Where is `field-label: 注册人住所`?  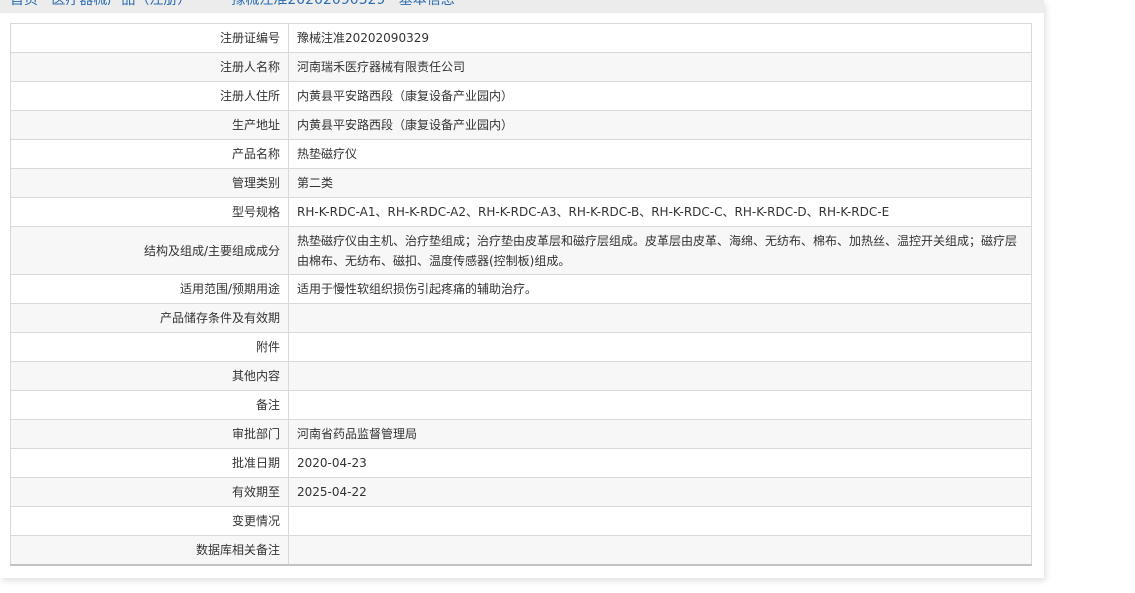
field-label: 注册人住所 is located at coordinates (149, 96).